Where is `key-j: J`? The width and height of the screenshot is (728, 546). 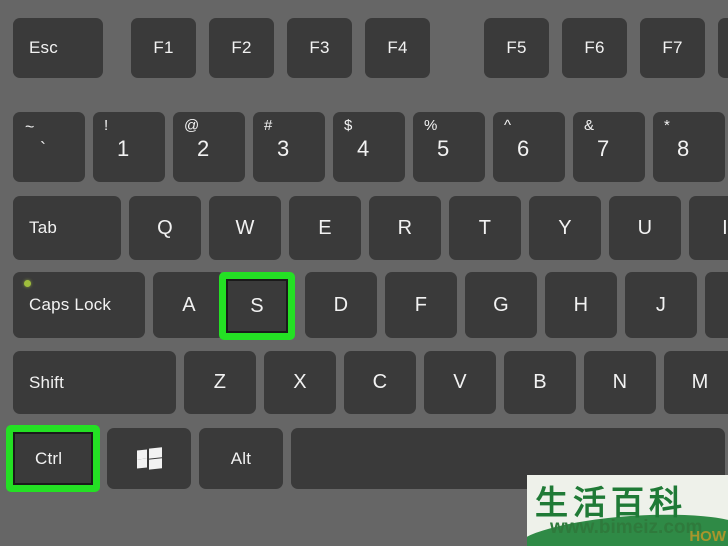
key-j: J is located at coordinates (661, 305).